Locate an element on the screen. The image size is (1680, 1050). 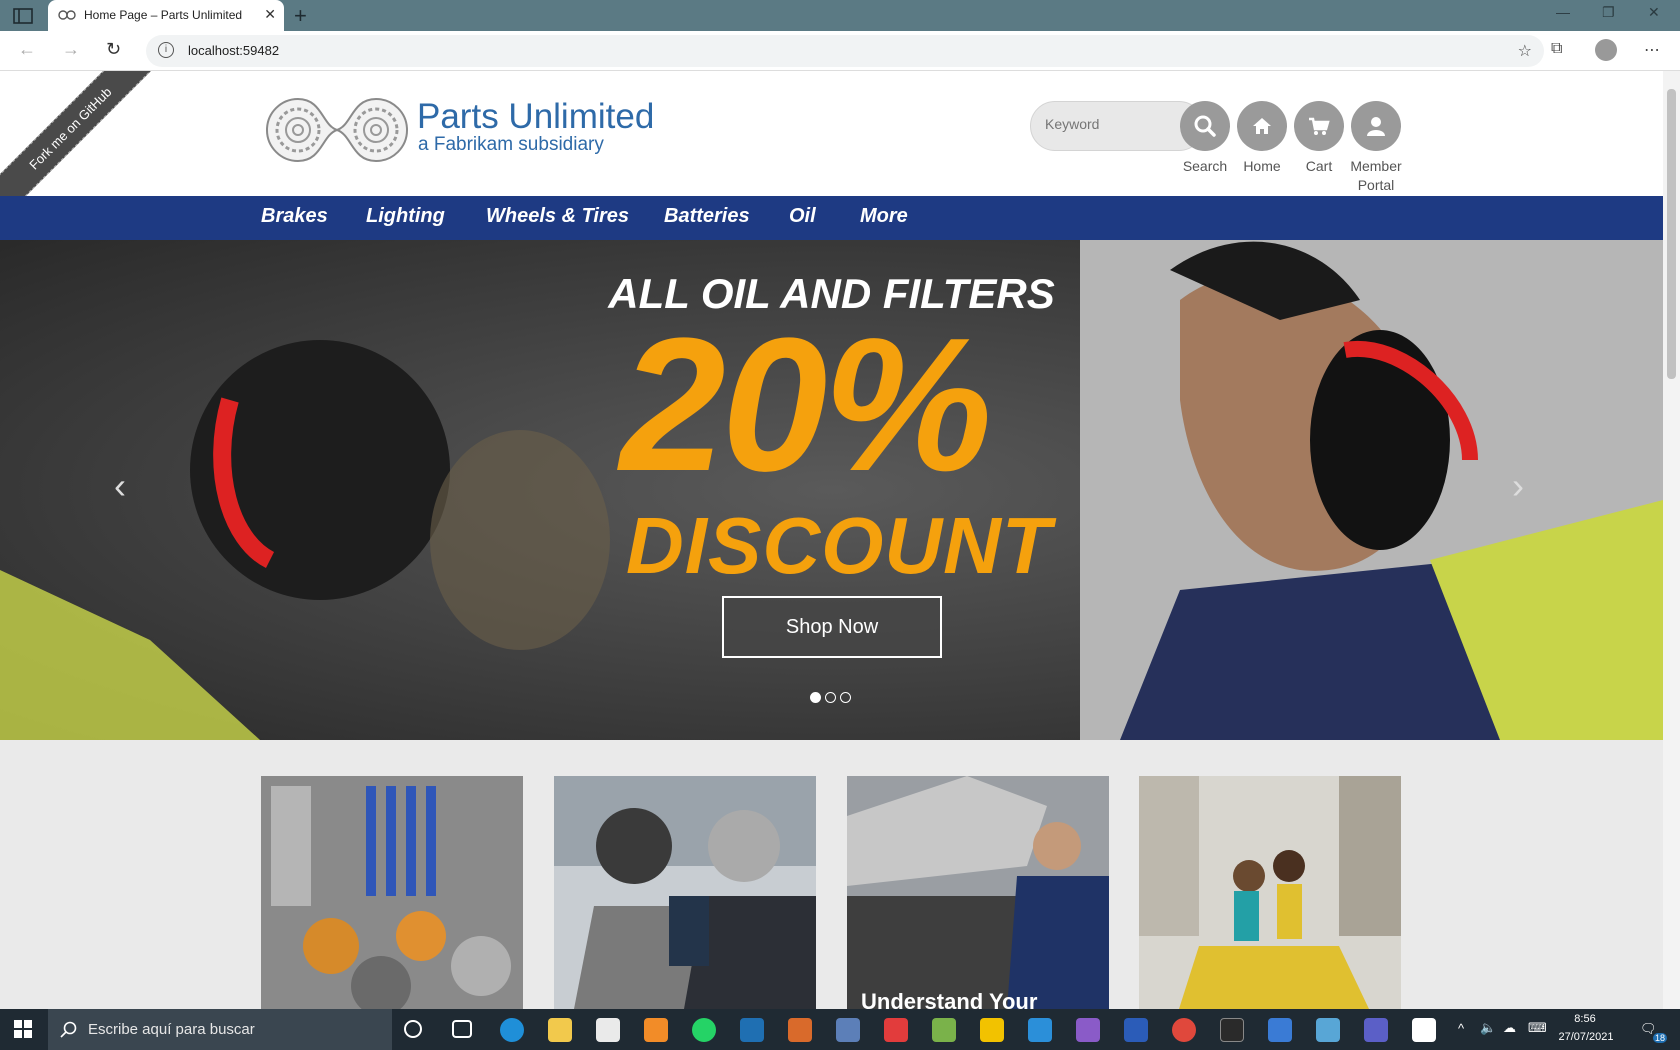
hero-percent: 20% is located at coordinates (806, 405).